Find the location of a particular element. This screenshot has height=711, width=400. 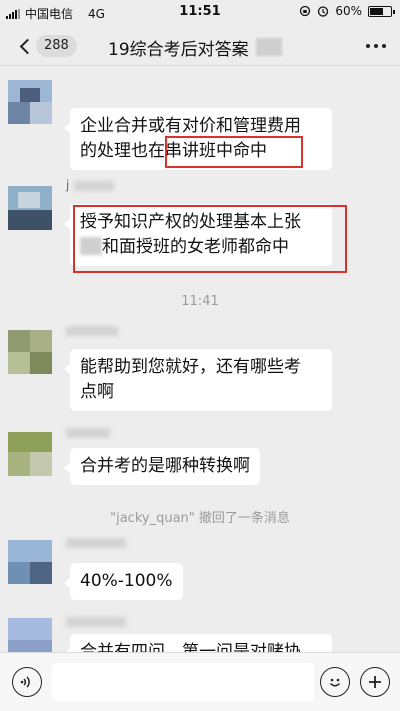

chat-title: 19综合考后对答案 is located at coordinates (178, 50).